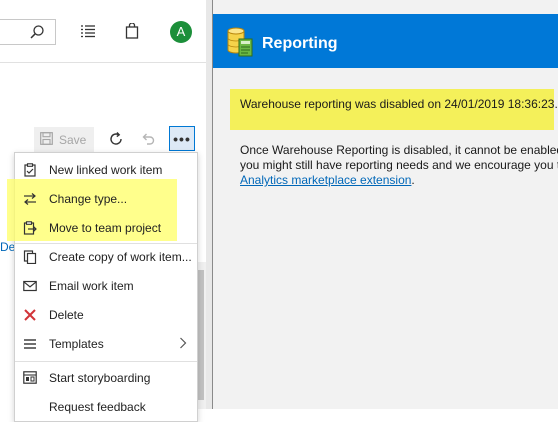 This screenshot has width=558, height=422. What do you see at coordinates (181, 32) in the screenshot?
I see `avatar: A` at bounding box center [181, 32].